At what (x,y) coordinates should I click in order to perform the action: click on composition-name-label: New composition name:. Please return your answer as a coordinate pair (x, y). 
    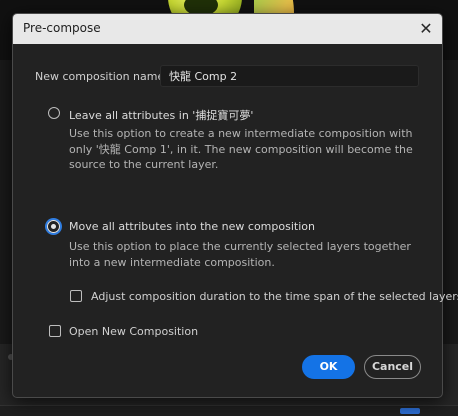
    Looking at the image, I should click on (101, 76).